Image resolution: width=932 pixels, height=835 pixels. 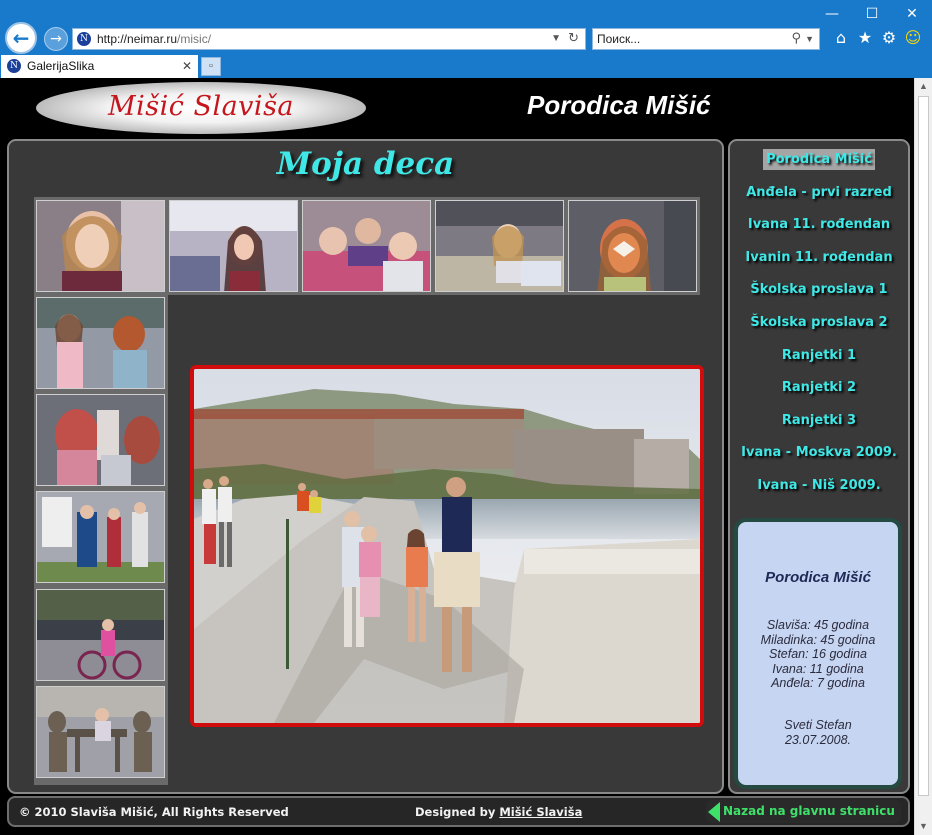 I want to click on info-line: Slaviša: 45 godina, so click(x=818, y=625).